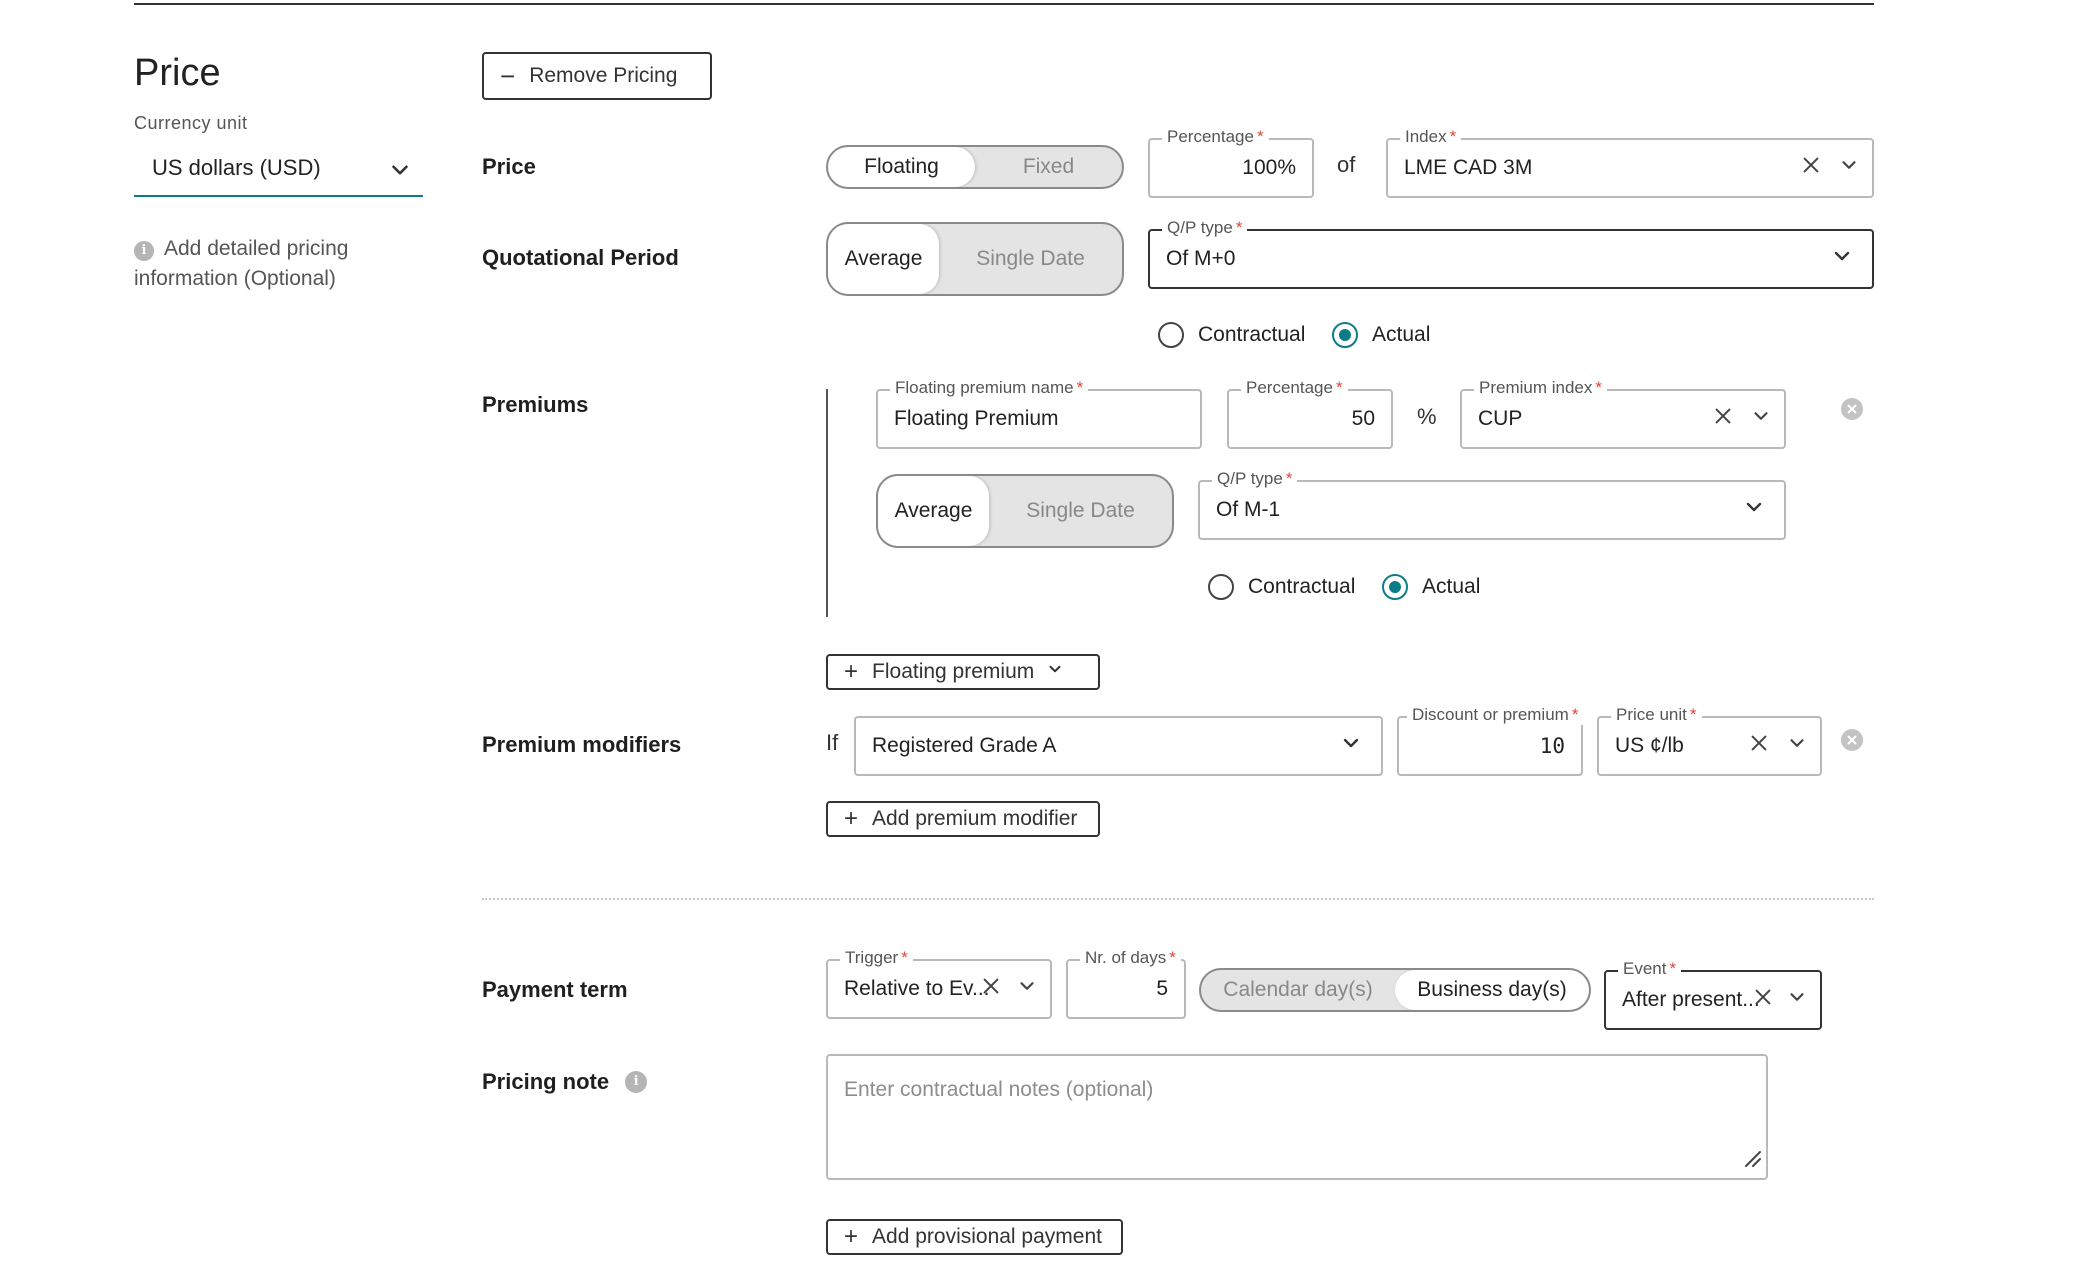 The image size is (2076, 1278). I want to click on of-text: of, so click(1346, 164).